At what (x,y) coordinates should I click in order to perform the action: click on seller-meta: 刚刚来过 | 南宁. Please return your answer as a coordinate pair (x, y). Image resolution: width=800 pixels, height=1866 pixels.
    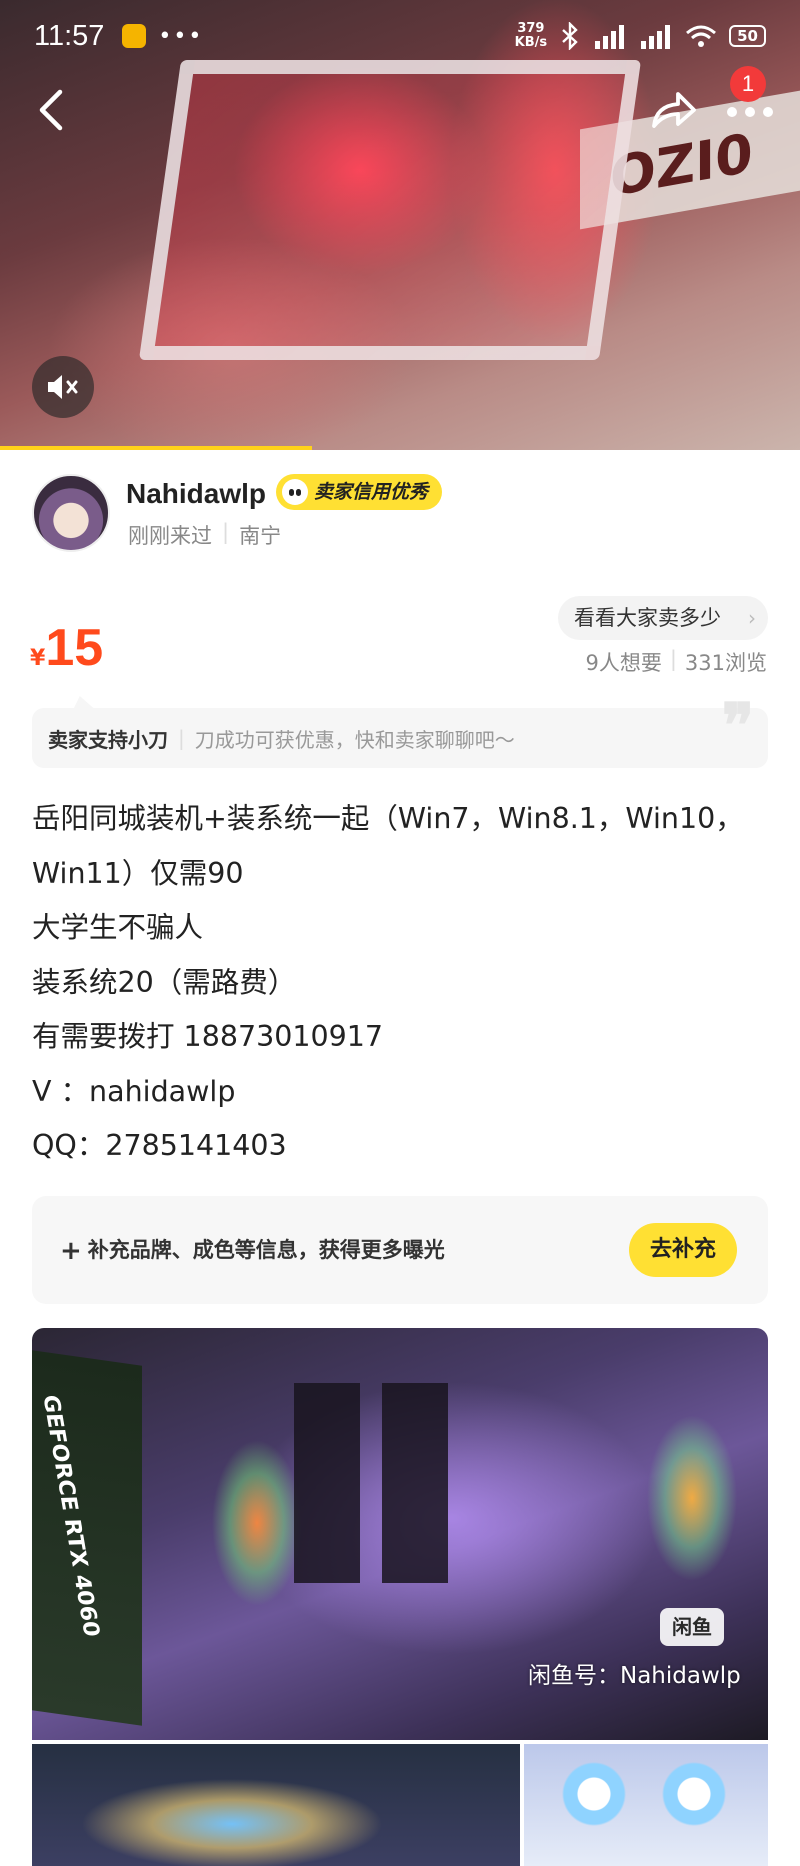
    Looking at the image, I should click on (204, 535).